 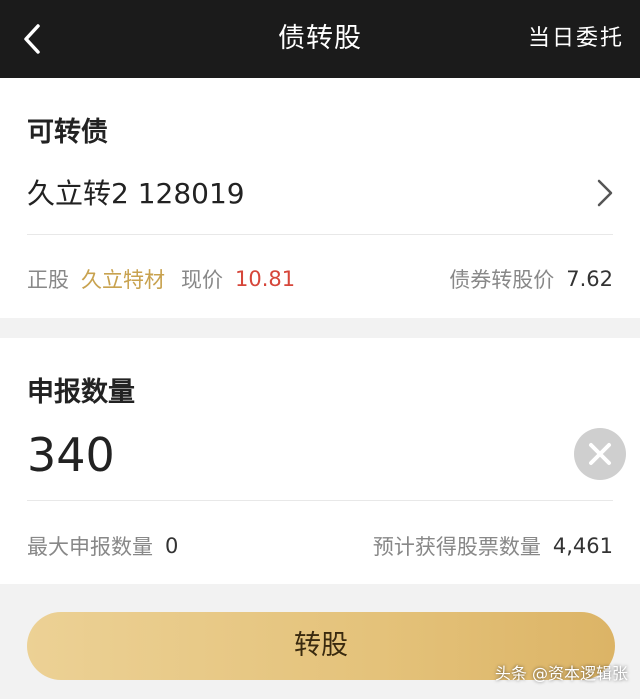 I want to click on price-label: 现价, so click(x=202, y=280).